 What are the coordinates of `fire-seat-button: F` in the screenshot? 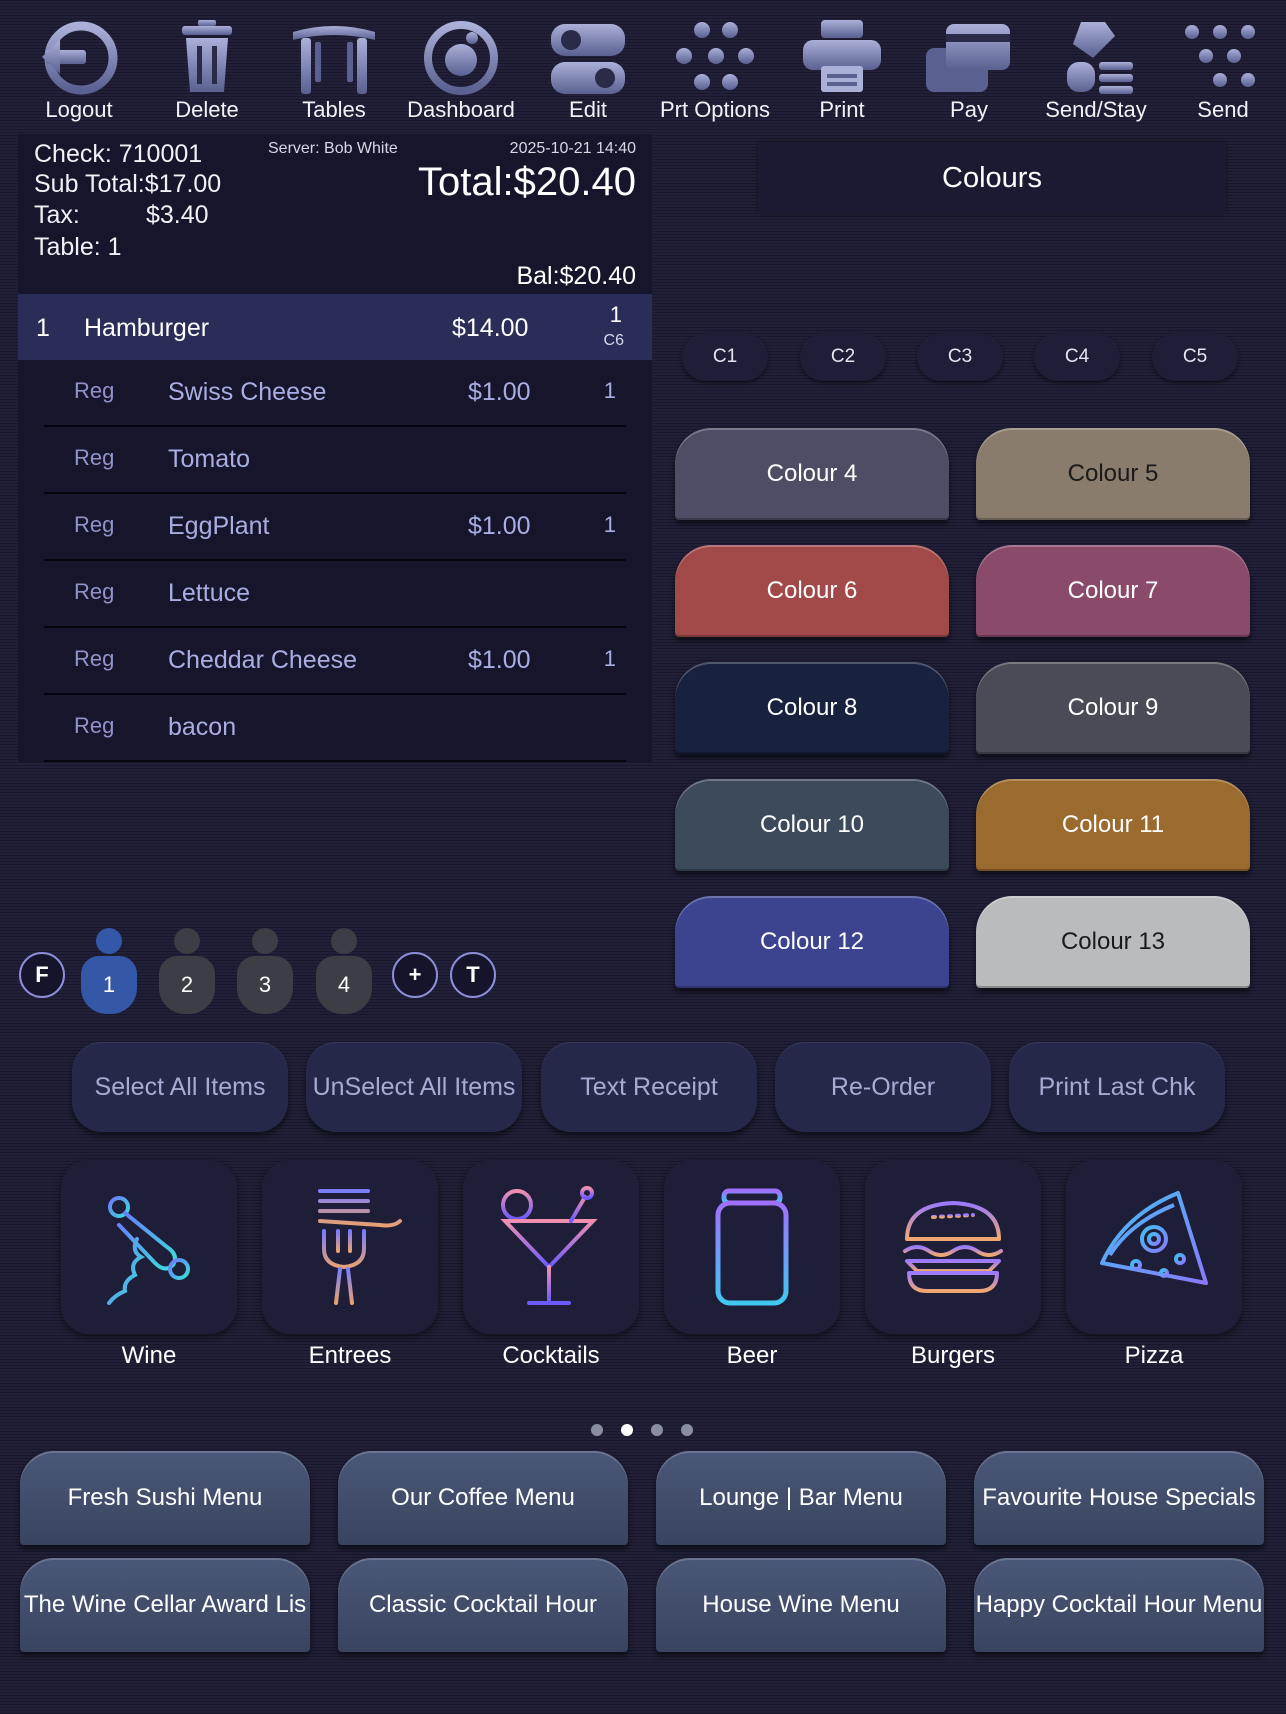 It's located at (42, 975).